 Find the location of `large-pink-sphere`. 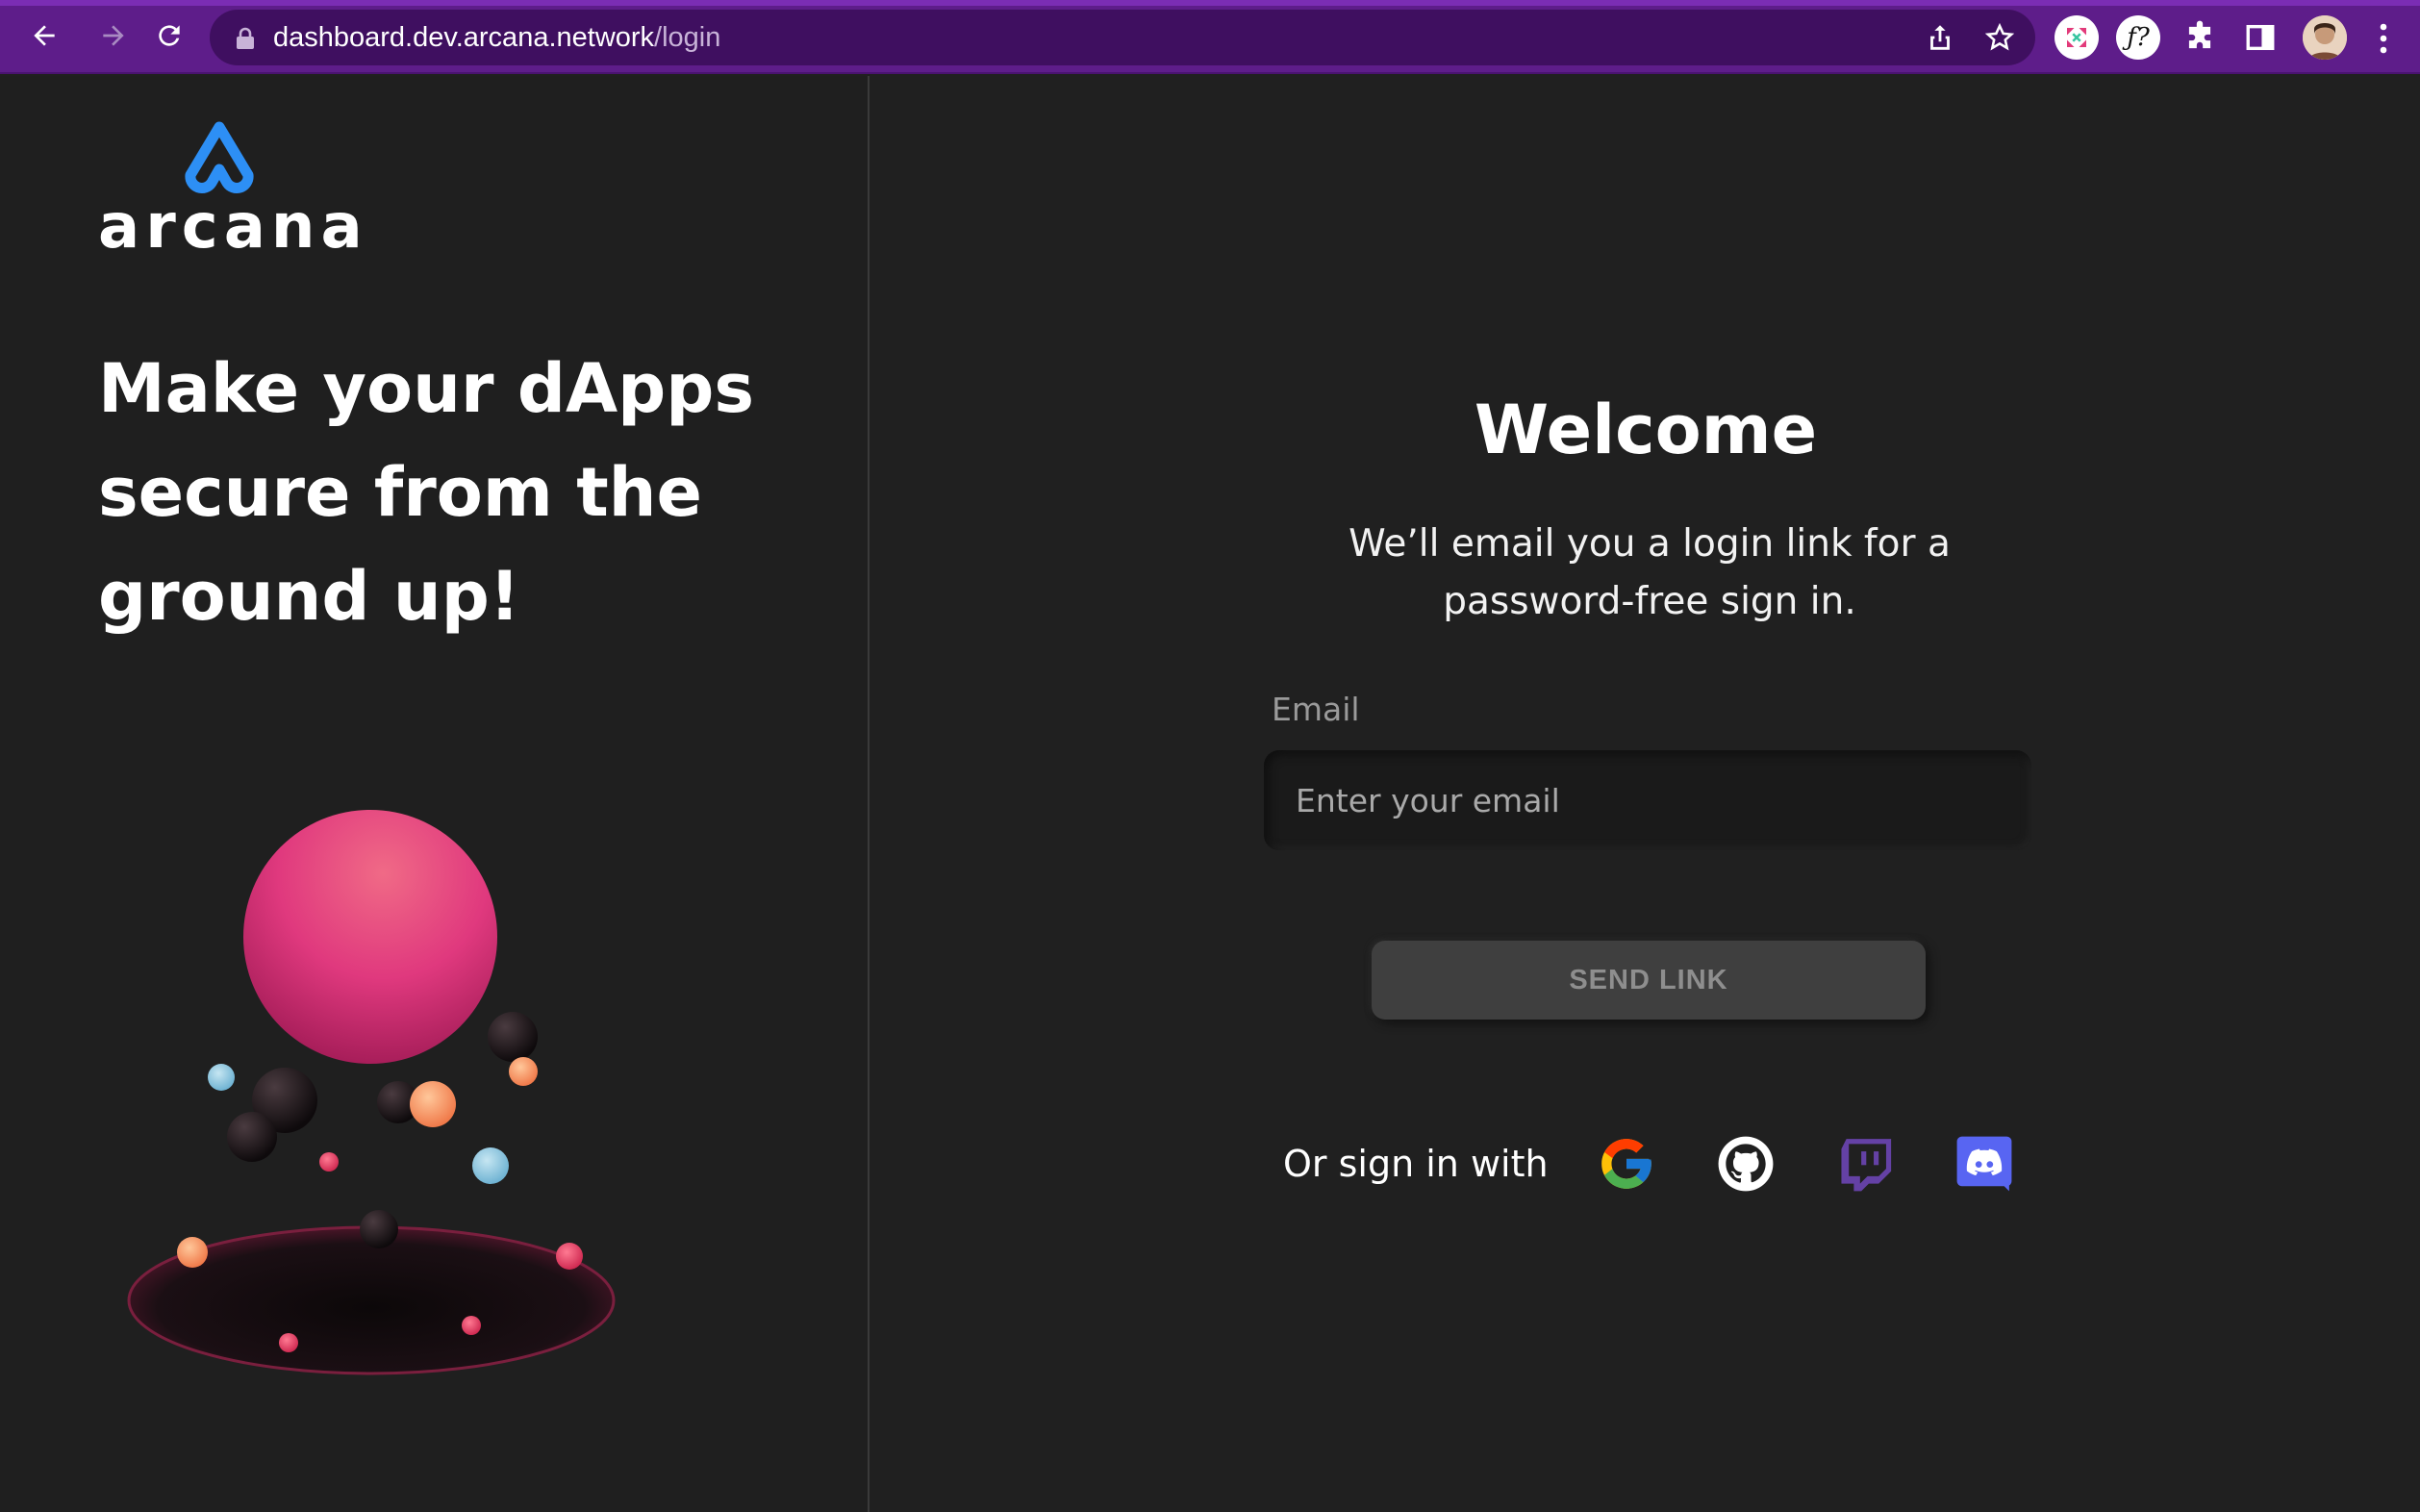

large-pink-sphere is located at coordinates (370, 937).